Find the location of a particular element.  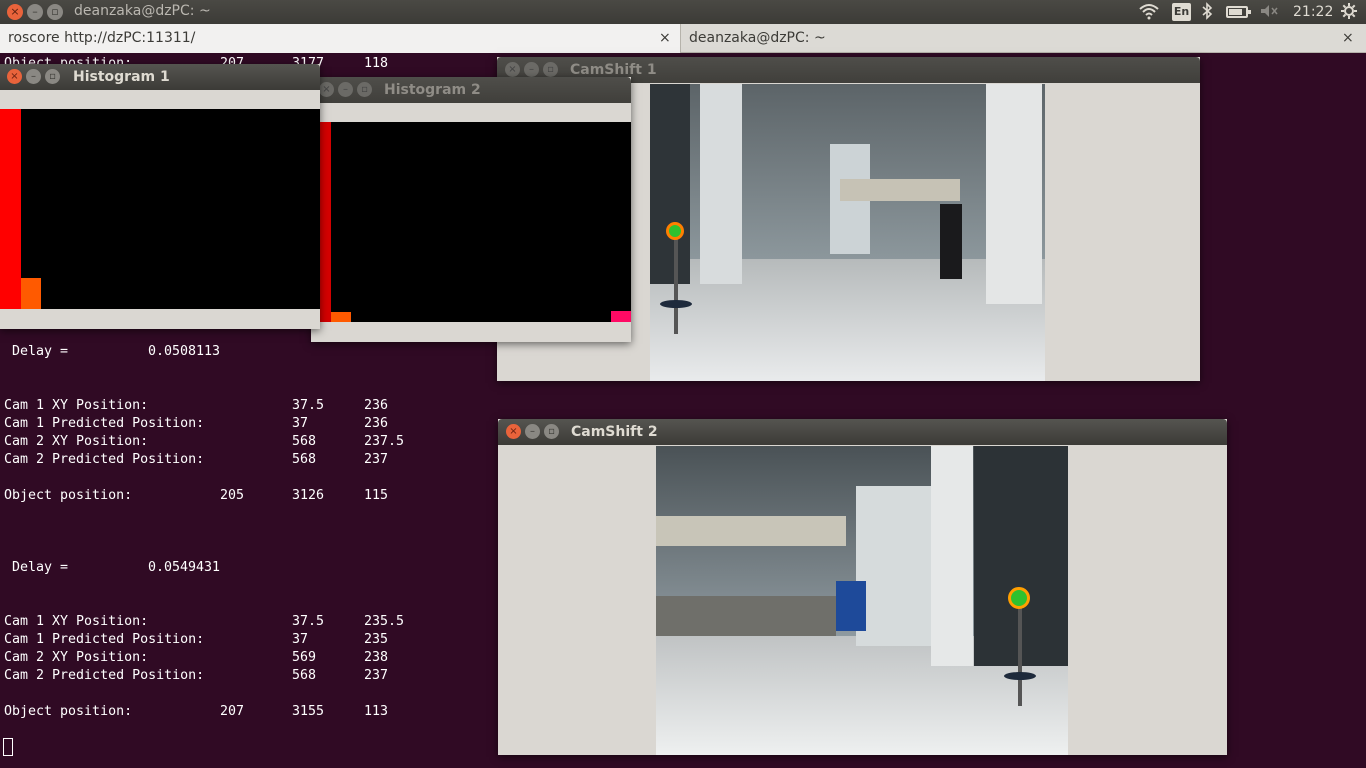

histogram1-window: × – ▫ Histogram 1 is located at coordinates (160, 196).